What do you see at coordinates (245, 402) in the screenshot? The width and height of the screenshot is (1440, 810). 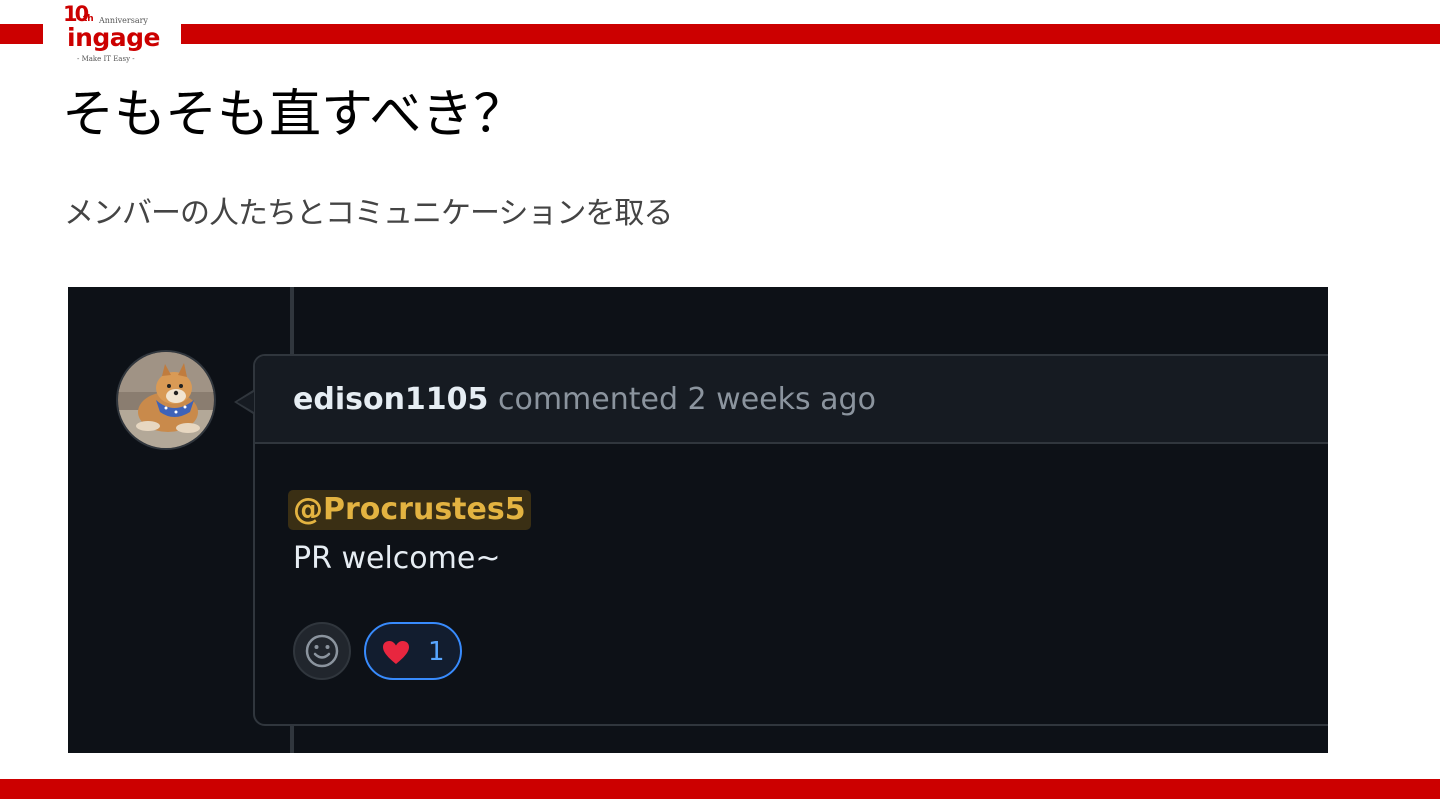 I see `comment-caret` at bounding box center [245, 402].